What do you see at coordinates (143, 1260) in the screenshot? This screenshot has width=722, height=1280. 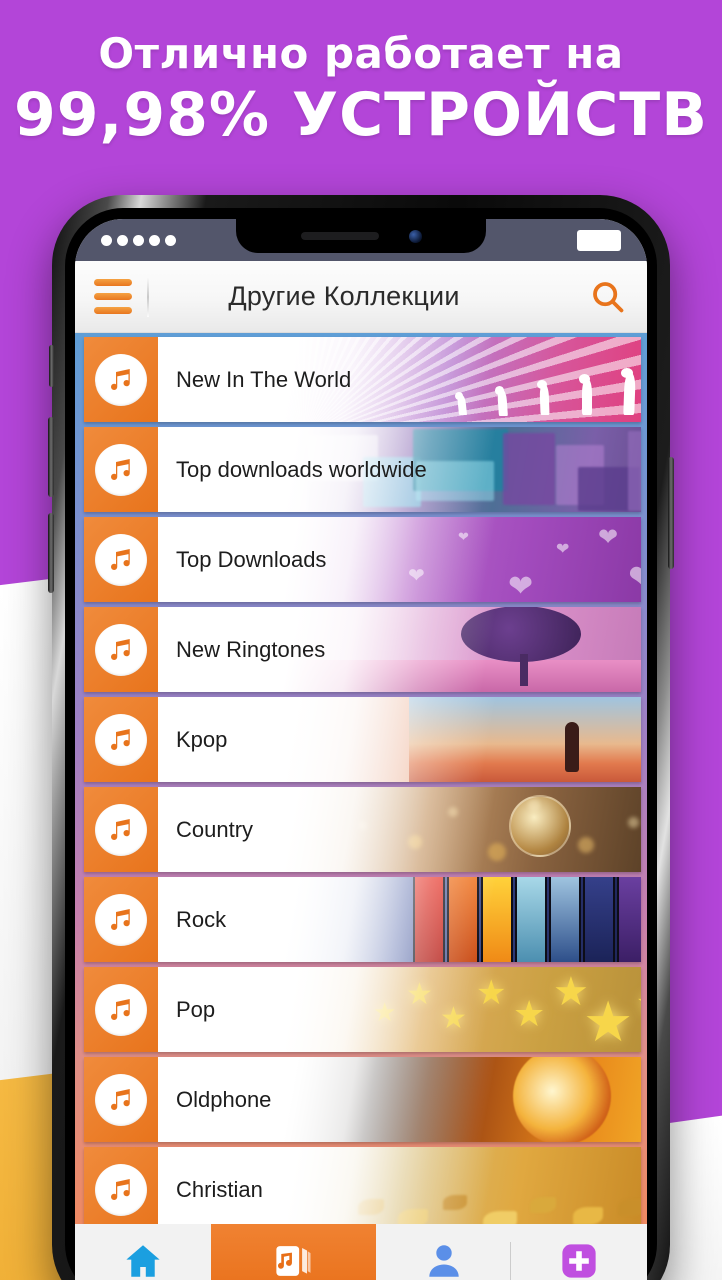 I see `home-icon` at bounding box center [143, 1260].